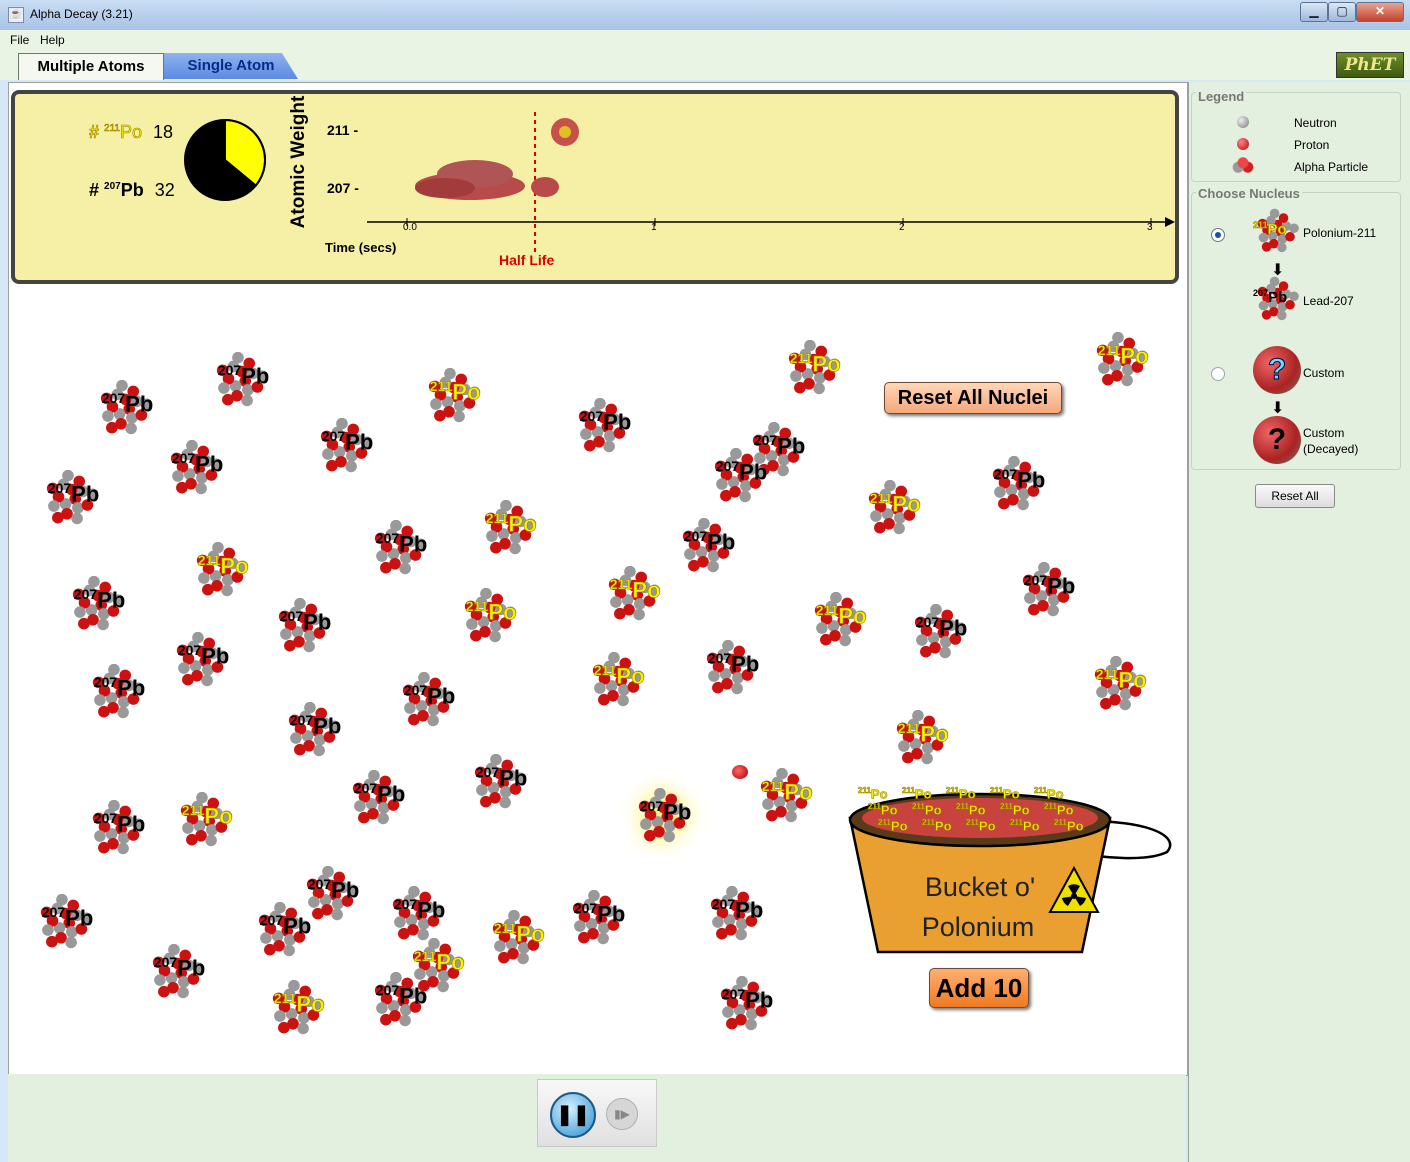  What do you see at coordinates (1328, 301) in the screenshot?
I see `lead-207-label: Lead-207` at bounding box center [1328, 301].